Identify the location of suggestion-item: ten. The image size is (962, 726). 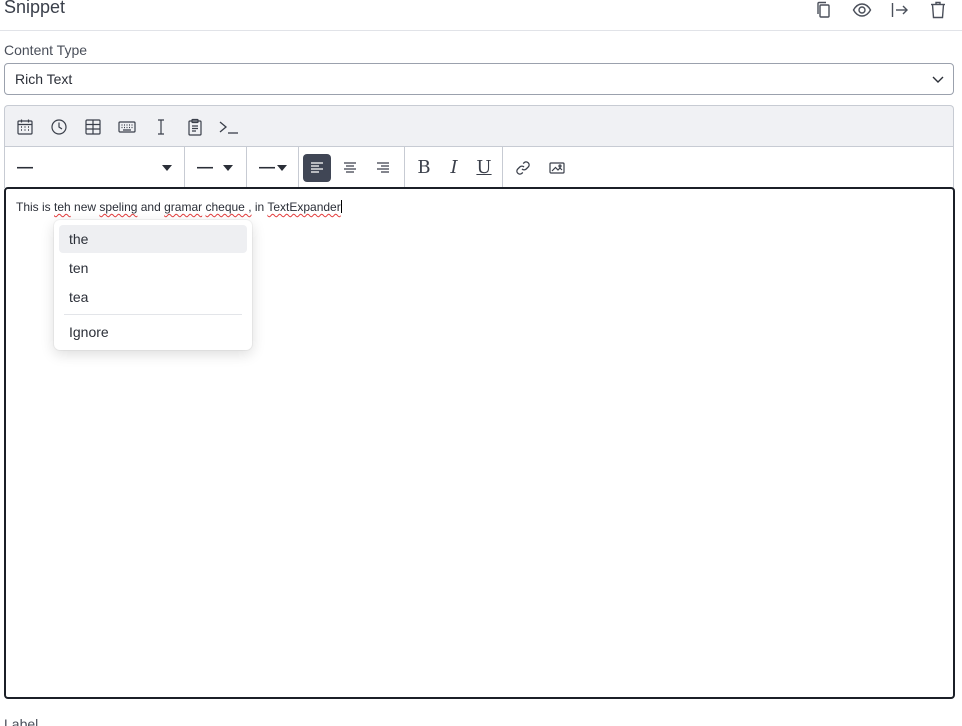
(153, 268).